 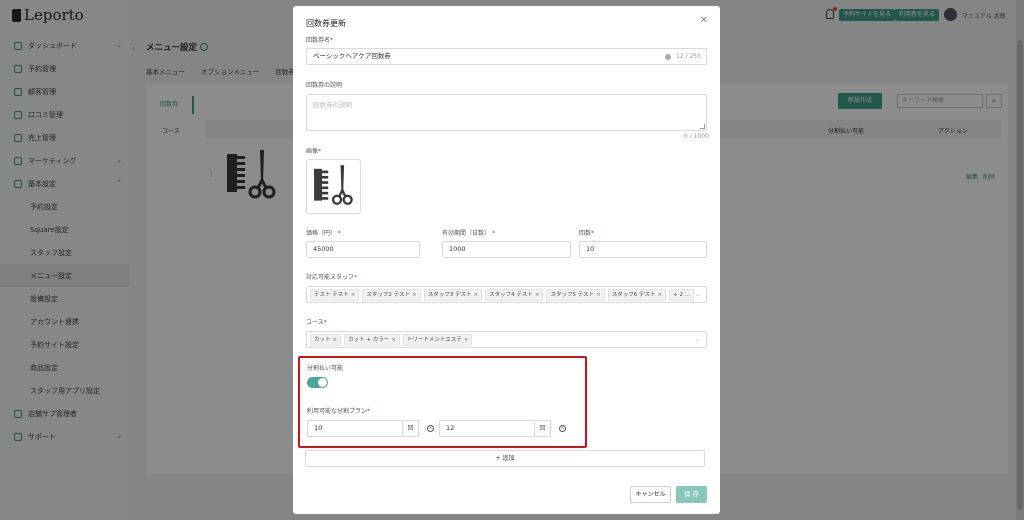 I want to click on save-button: 保 存, so click(x=691, y=494).